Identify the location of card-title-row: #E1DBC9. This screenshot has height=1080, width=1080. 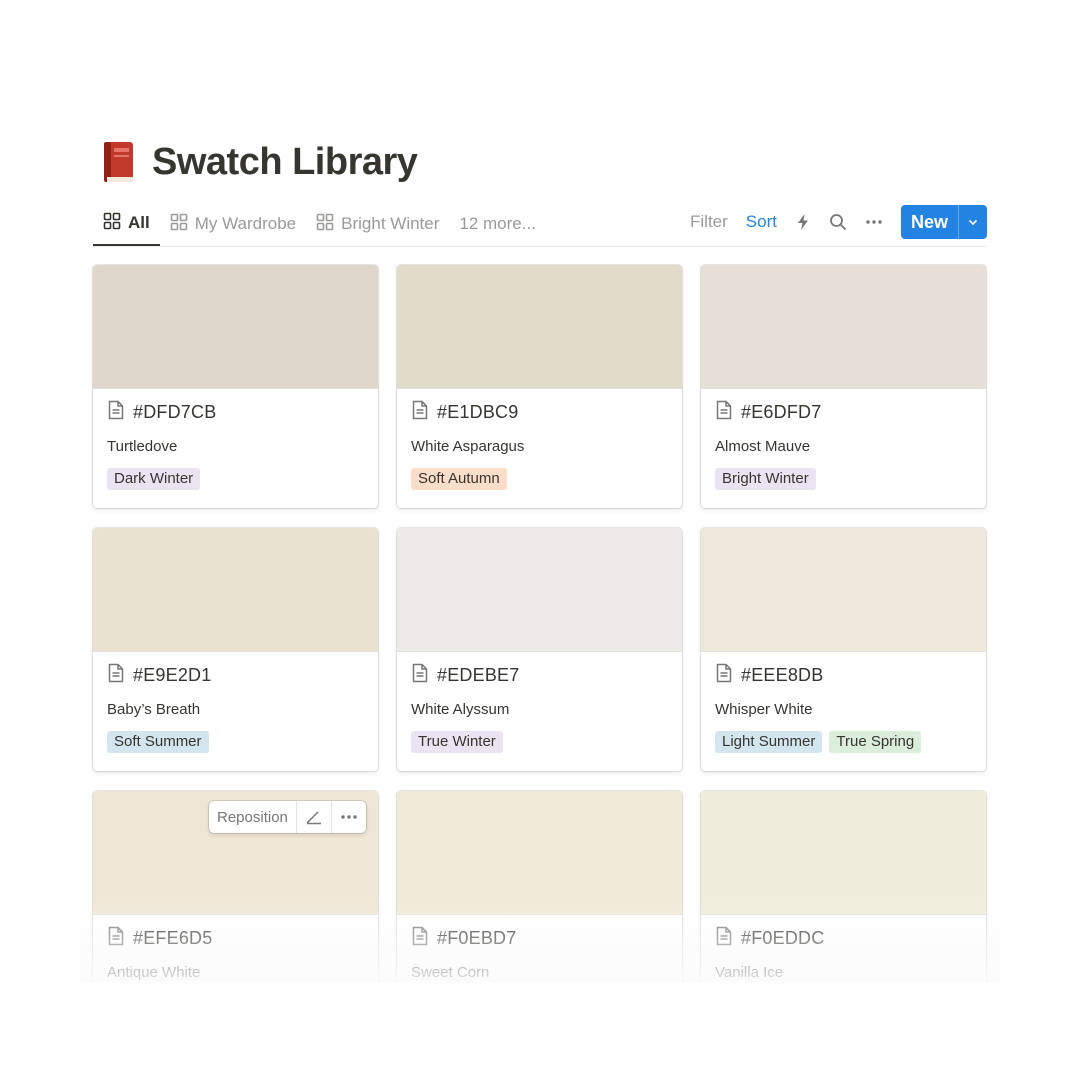
(464, 412).